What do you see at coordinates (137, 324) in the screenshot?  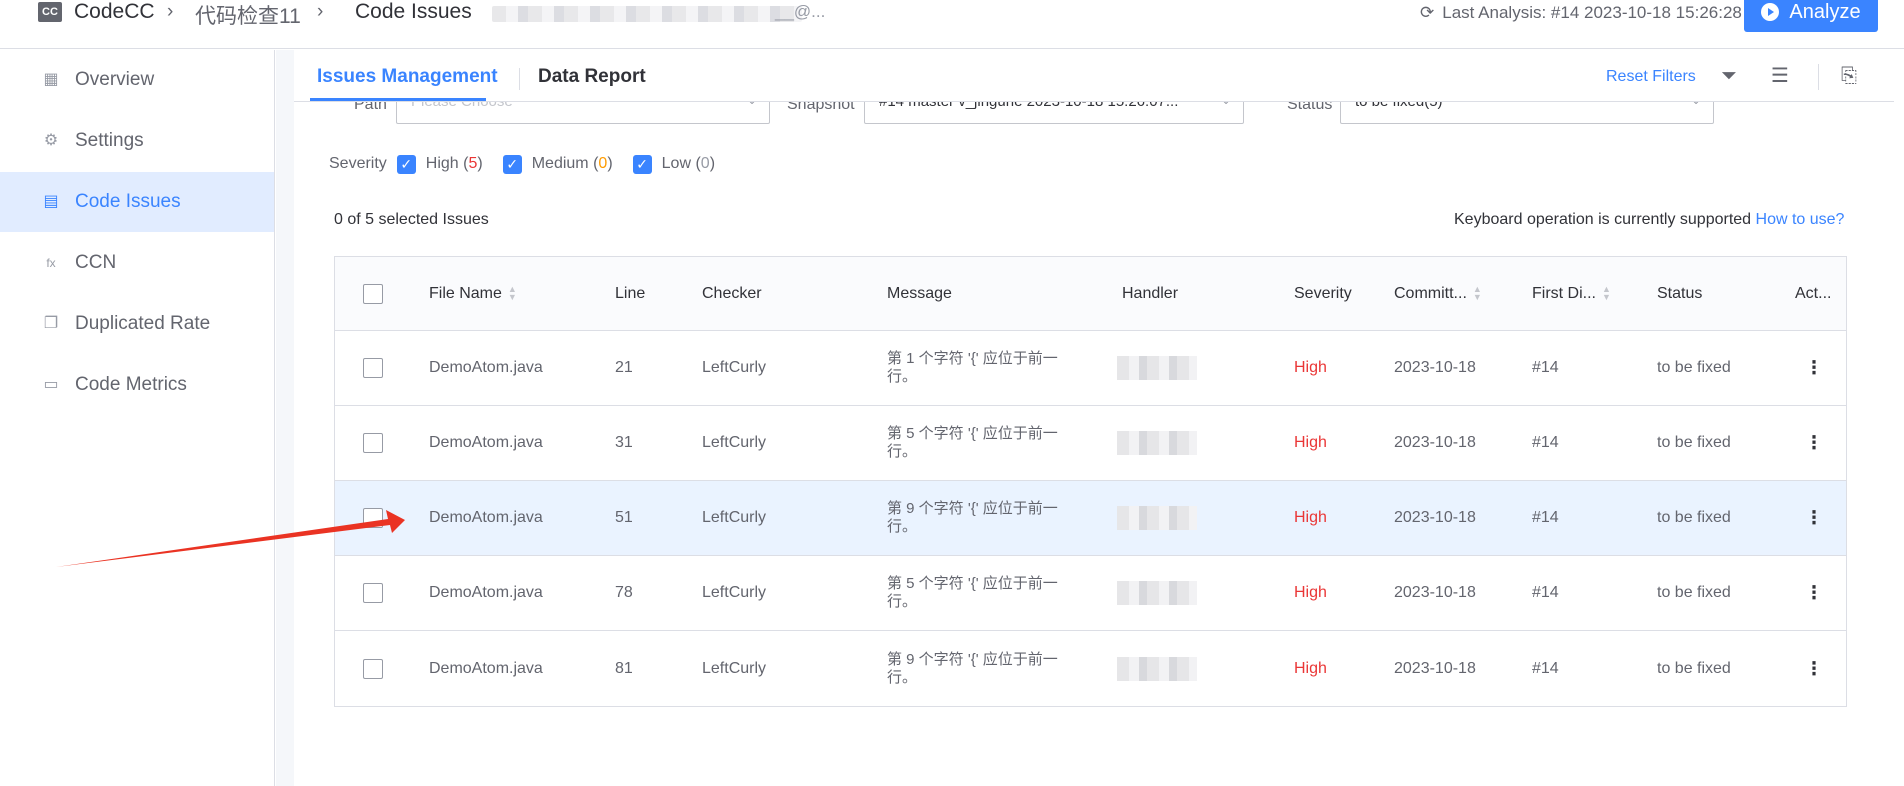 I see `sidebar-item-duplicated-rate: ❐ Duplicated Rate` at bounding box center [137, 324].